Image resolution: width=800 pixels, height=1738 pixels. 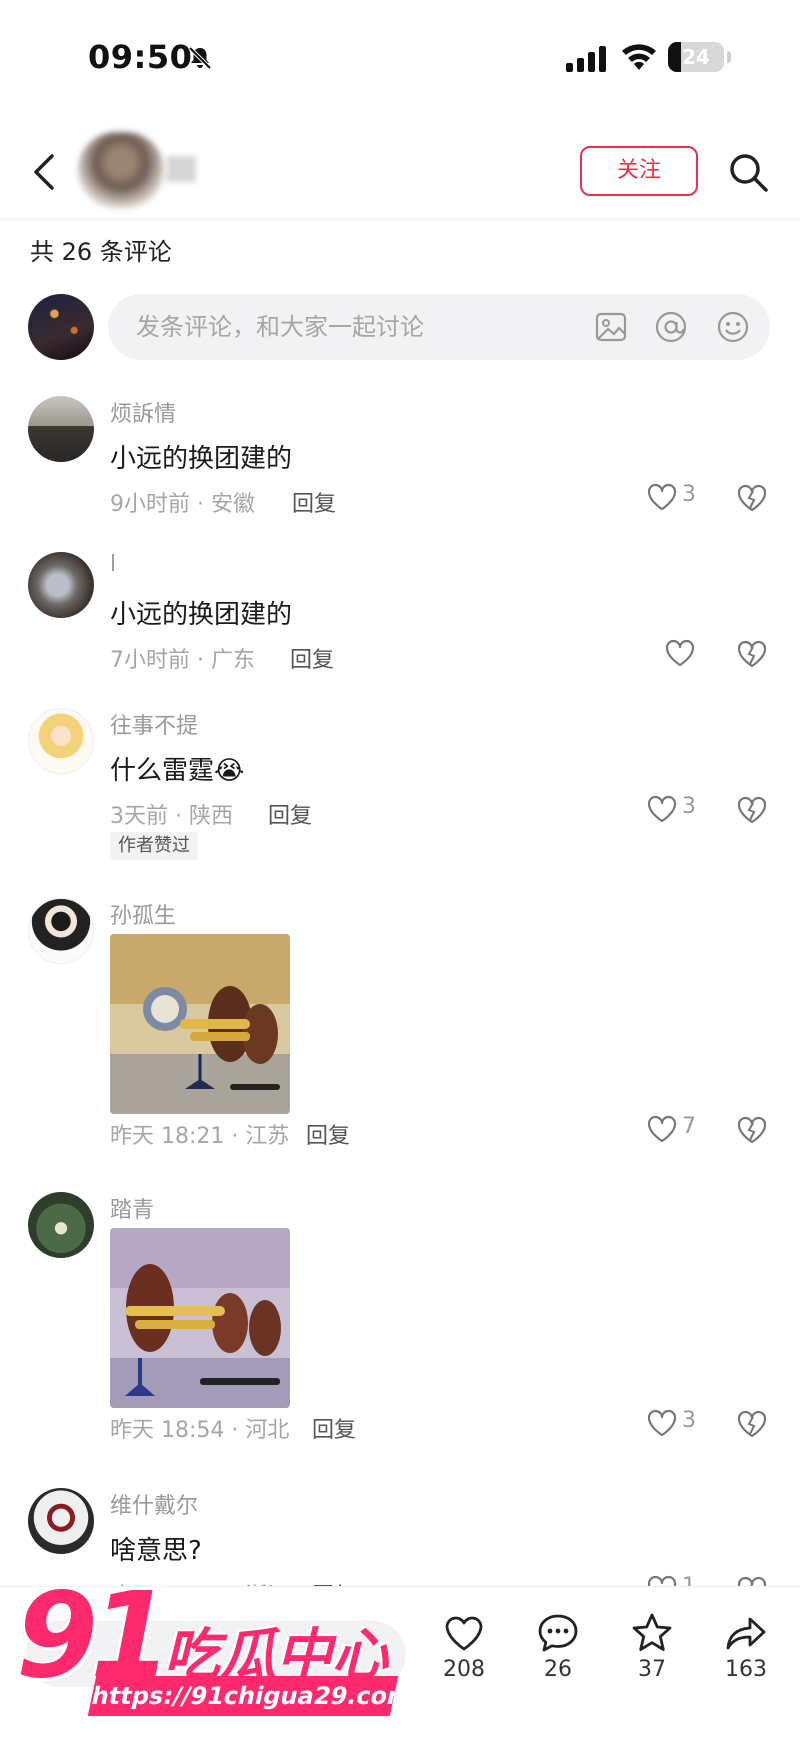 I want to click on like-button: 7, so click(x=681, y=1130).